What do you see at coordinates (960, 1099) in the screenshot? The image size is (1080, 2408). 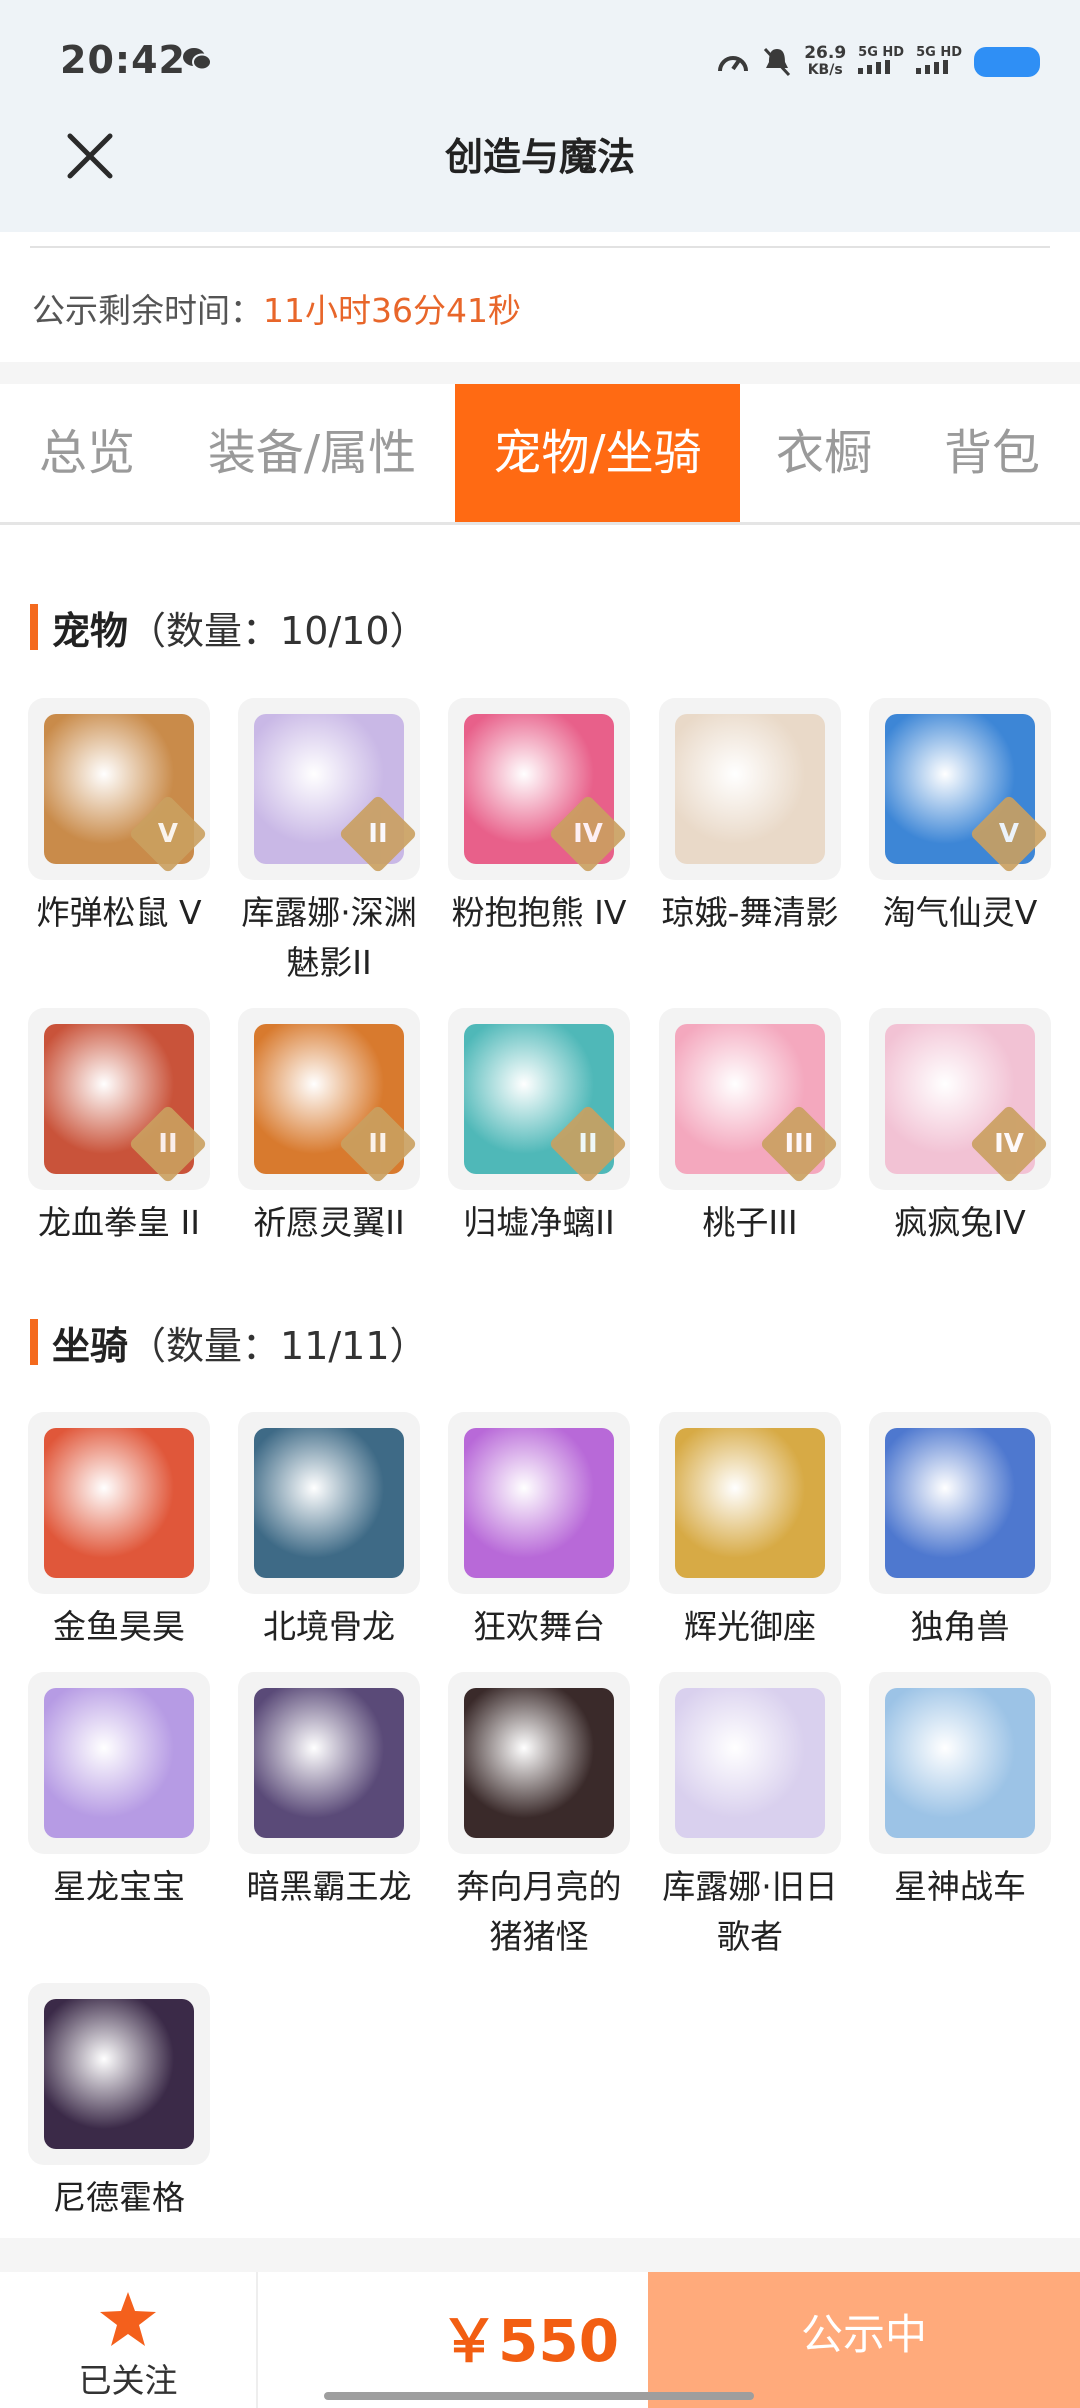 I see `item-thumbnail: IV` at bounding box center [960, 1099].